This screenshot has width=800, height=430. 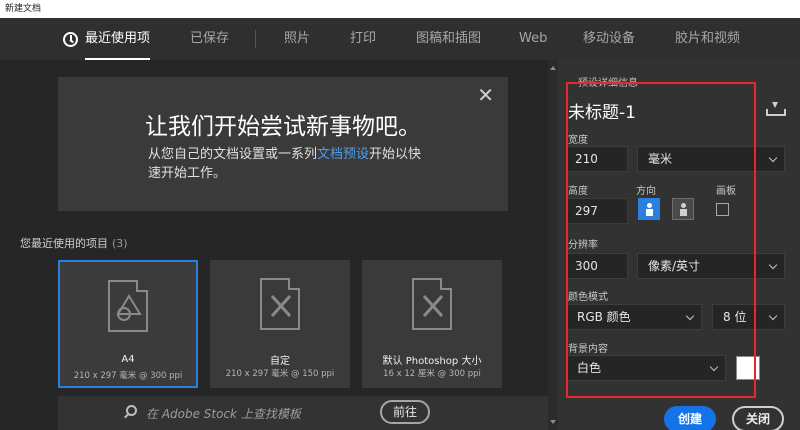 I want to click on portrait-orientation-button, so click(x=649, y=209).